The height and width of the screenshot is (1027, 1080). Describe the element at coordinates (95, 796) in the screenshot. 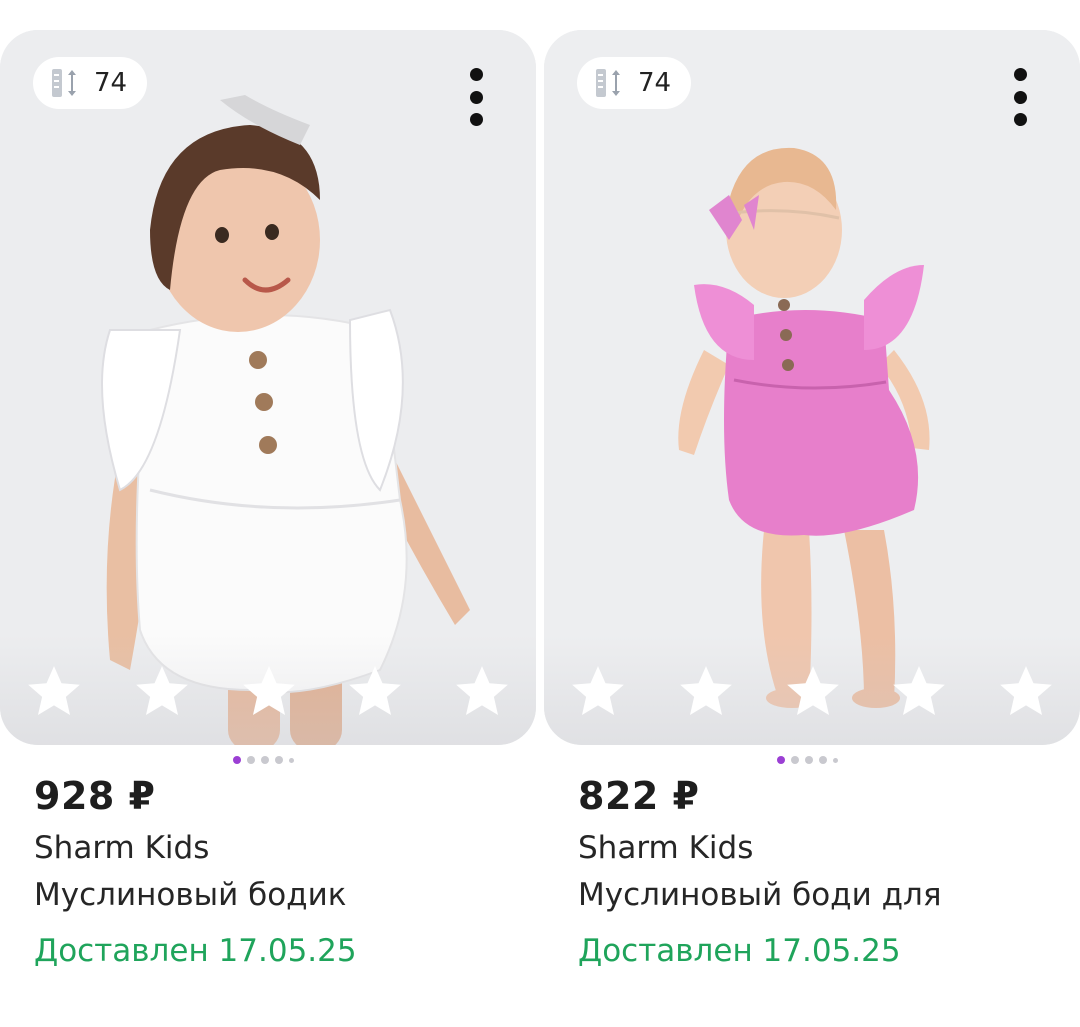

I see `product-price: 928 ₽` at that location.